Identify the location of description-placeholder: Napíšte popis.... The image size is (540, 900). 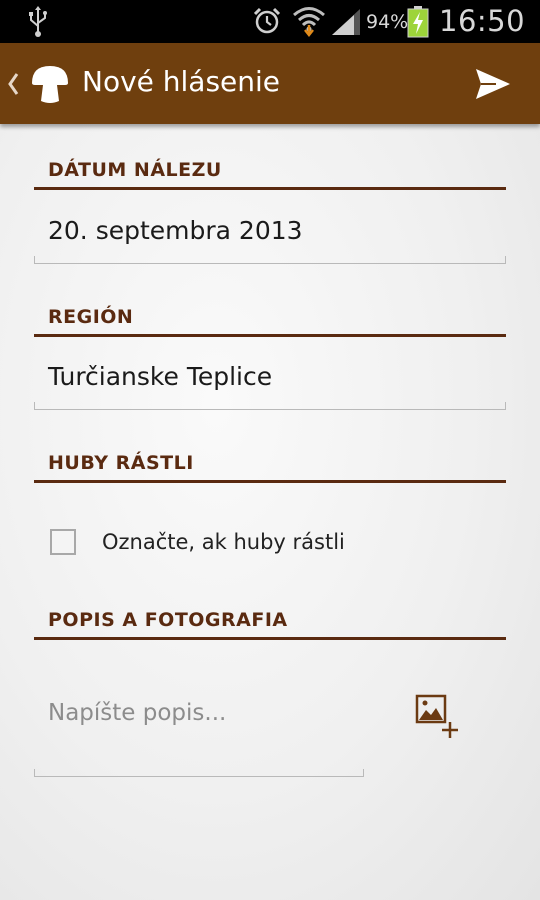
(137, 713).